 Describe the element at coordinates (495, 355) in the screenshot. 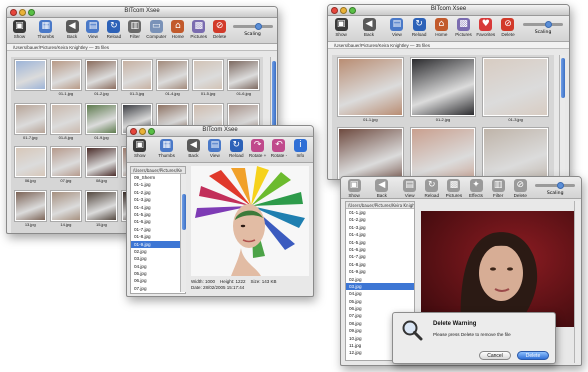

I see `cancel-button: Cancel` at that location.